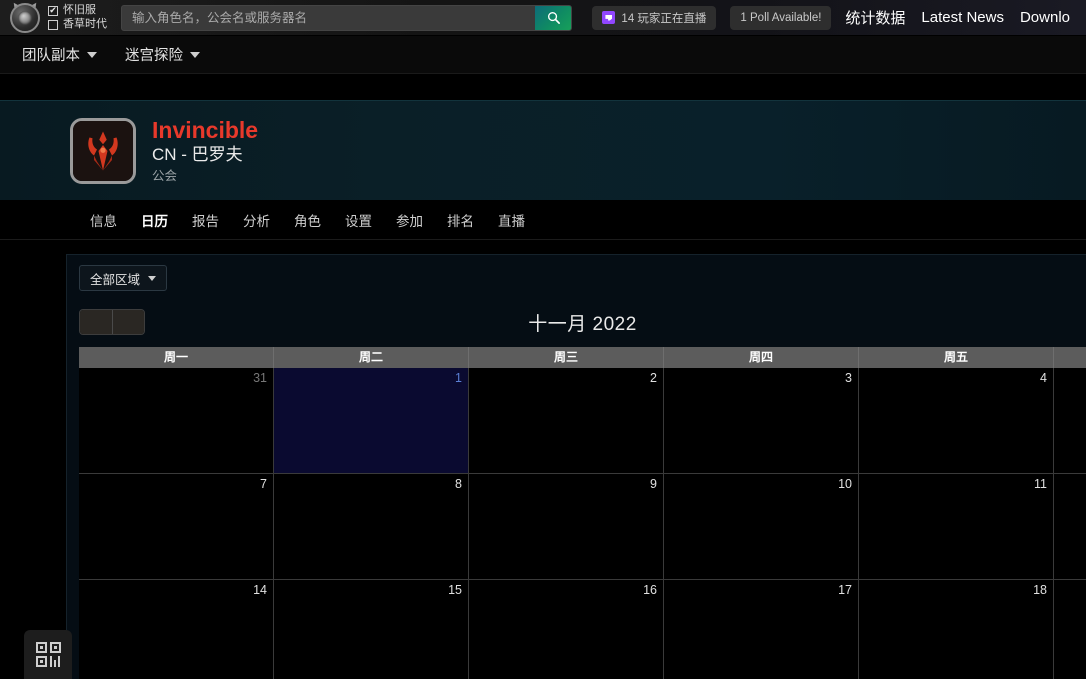  I want to click on calendar-day-cell: 12, so click(1070, 527).